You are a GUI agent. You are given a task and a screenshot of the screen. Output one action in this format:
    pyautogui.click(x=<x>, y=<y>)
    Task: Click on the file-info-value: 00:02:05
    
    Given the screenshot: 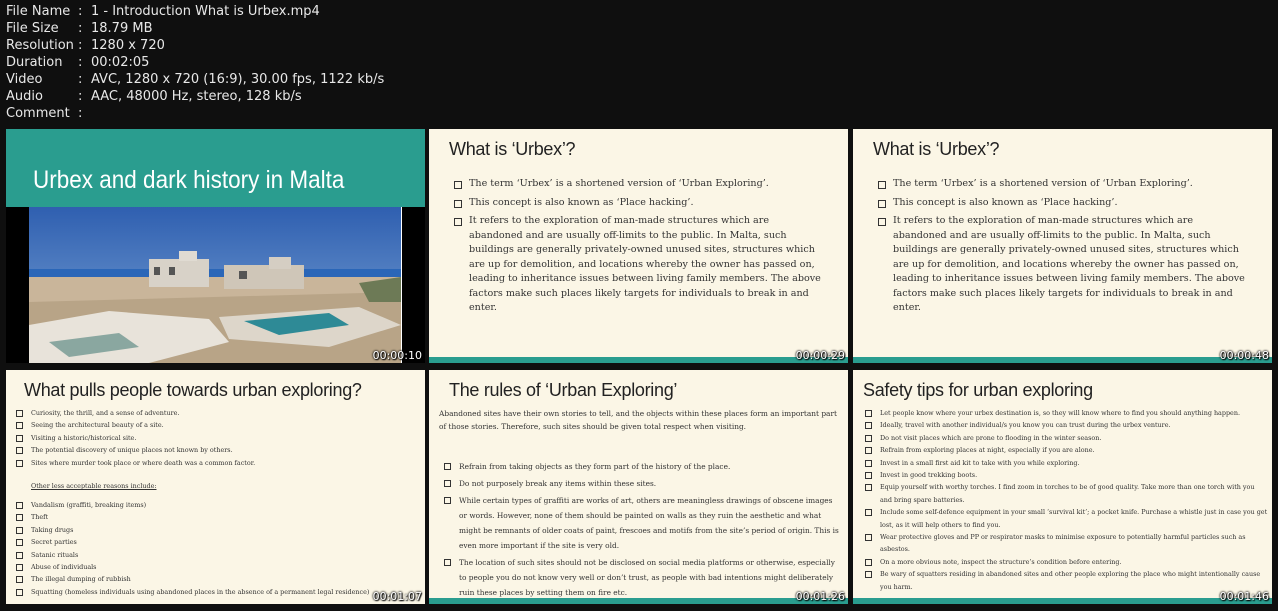 What is the action you would take?
    pyautogui.click(x=120, y=62)
    